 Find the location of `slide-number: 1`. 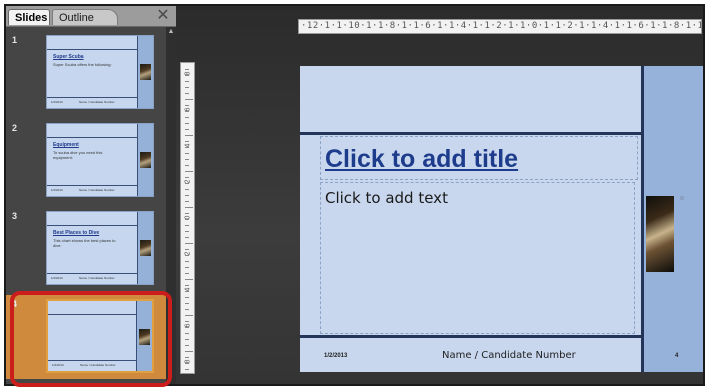

slide-number: 1 is located at coordinates (15, 40).